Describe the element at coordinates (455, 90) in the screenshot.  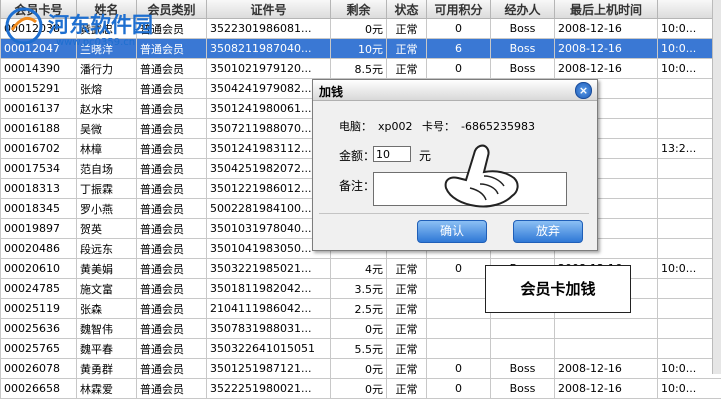
I see `dialog-titlebar: 加钱 ×` at that location.